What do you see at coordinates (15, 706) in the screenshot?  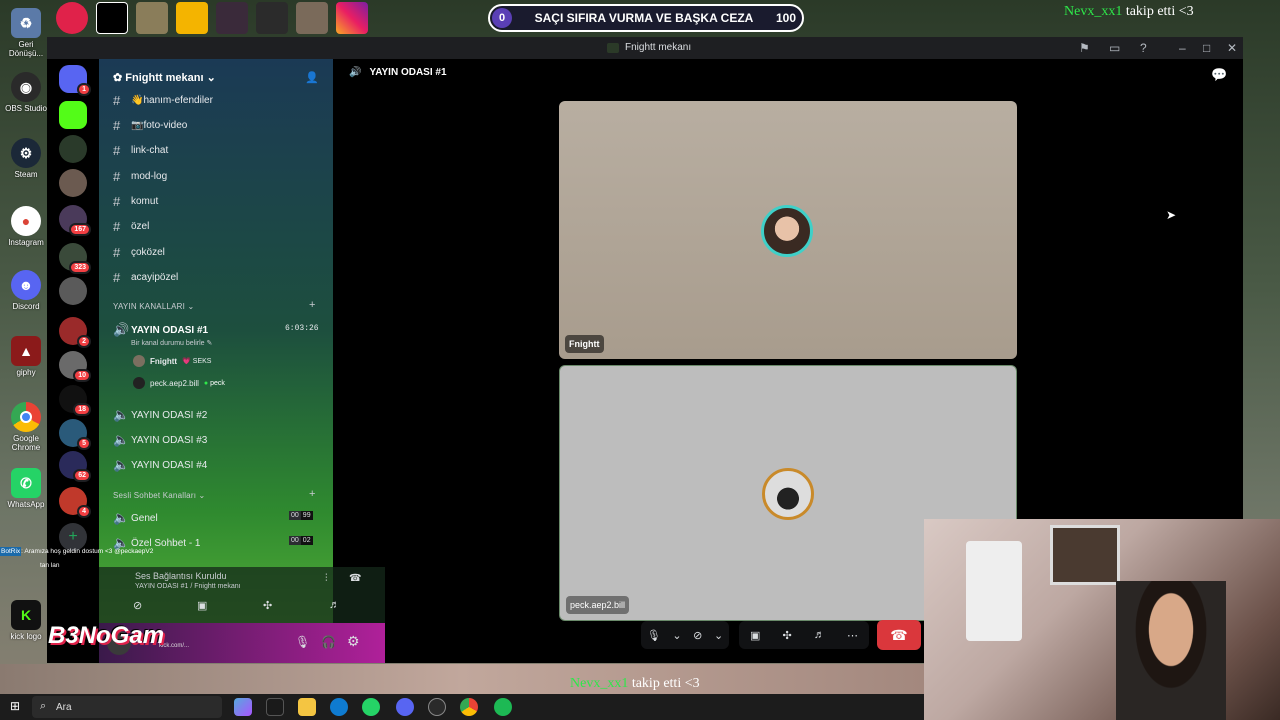 I see `windows-start-icon: ⊞` at bounding box center [15, 706].